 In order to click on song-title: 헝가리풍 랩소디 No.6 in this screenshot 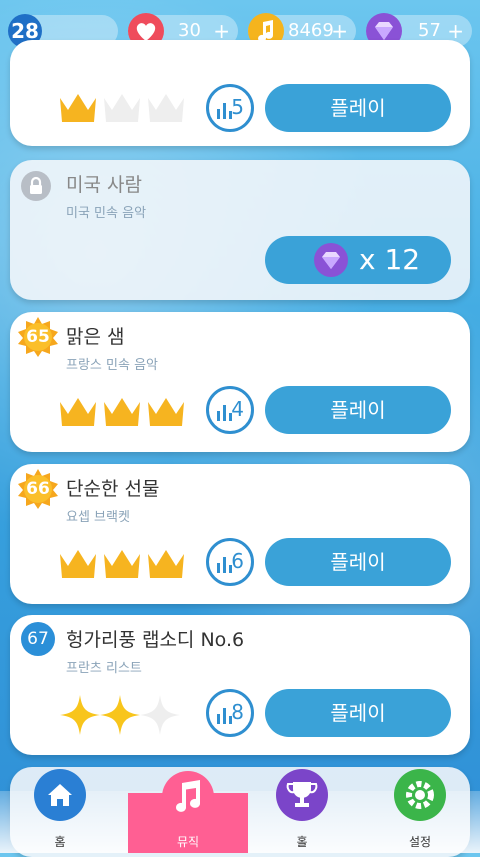, I will do `click(155, 640)`.